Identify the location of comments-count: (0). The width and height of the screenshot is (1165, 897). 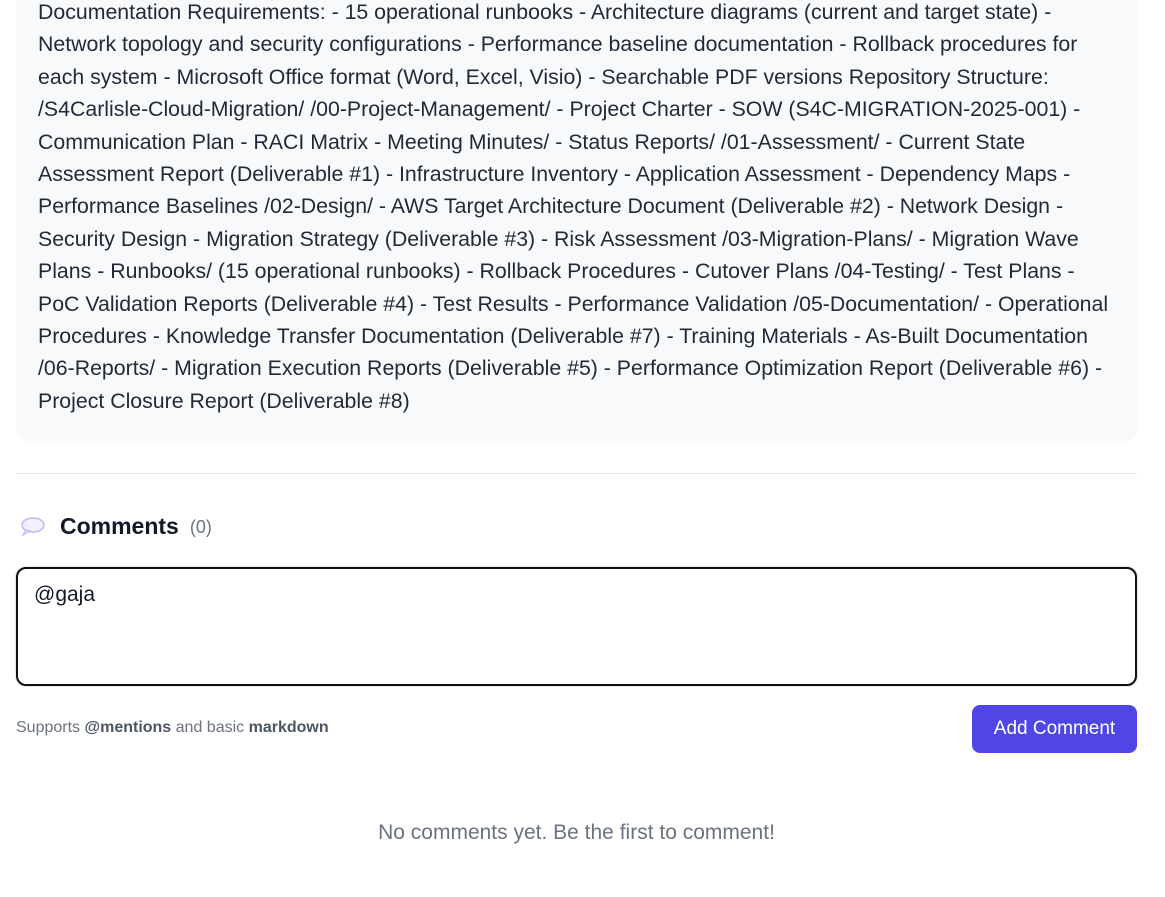
(200, 527).